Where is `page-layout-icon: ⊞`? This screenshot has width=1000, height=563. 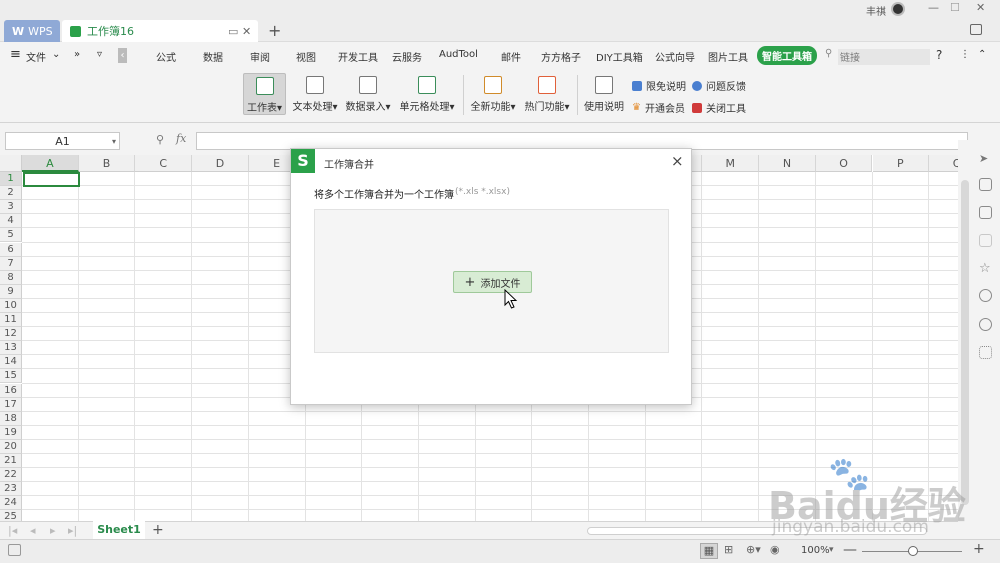
page-layout-icon: ⊞ is located at coordinates (728, 549).